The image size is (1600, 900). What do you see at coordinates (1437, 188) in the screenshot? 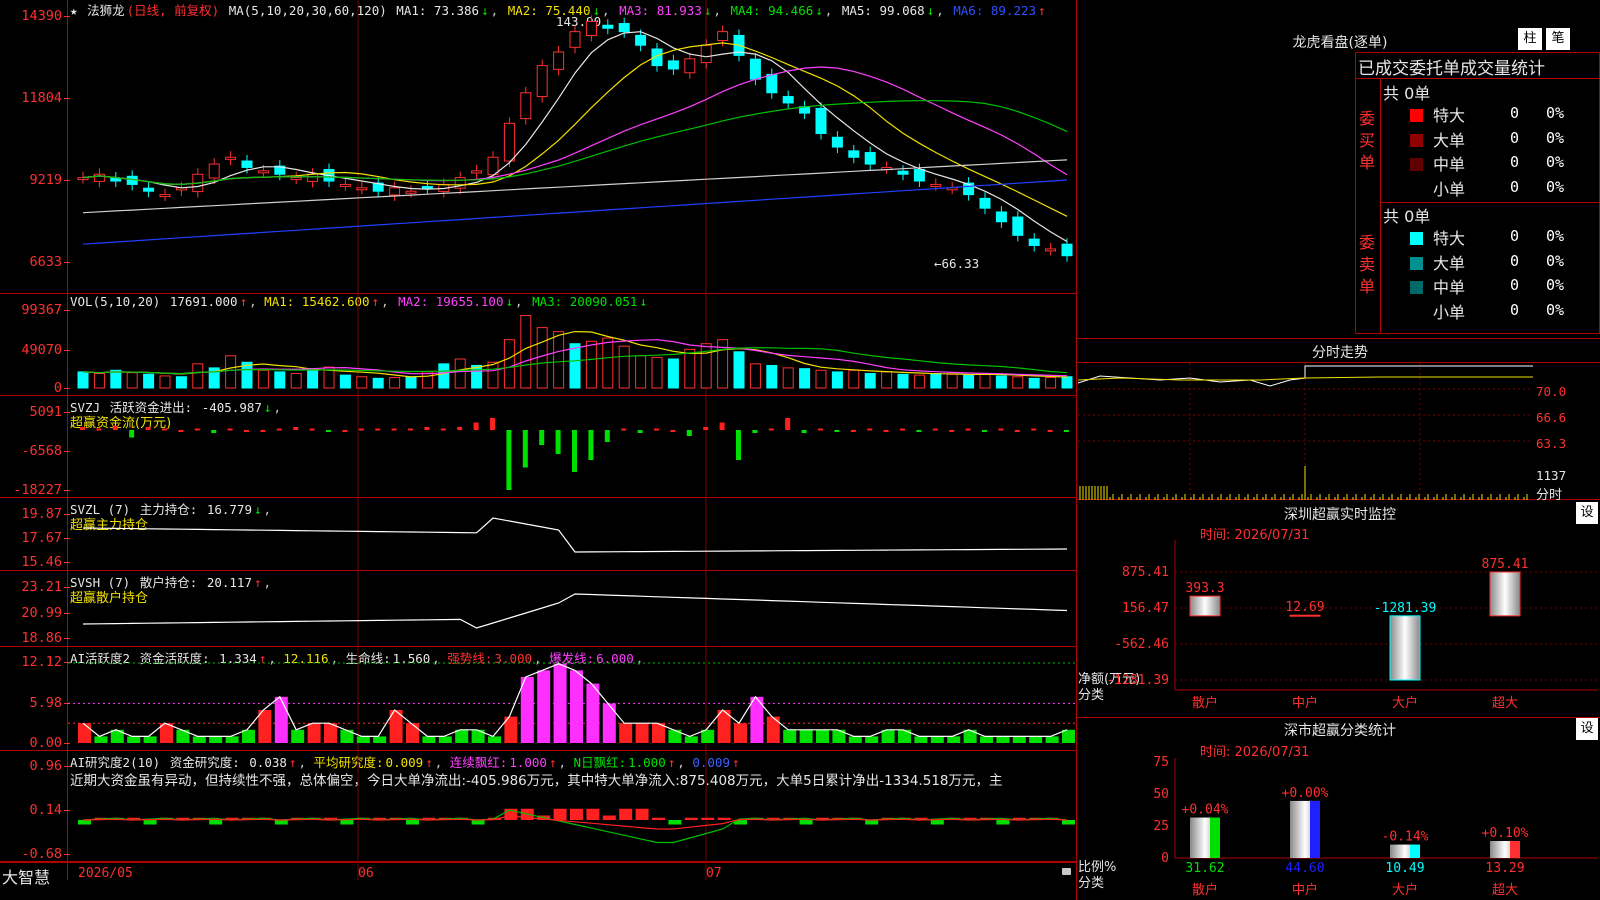
I see `order-row: 小单` at bounding box center [1437, 188].